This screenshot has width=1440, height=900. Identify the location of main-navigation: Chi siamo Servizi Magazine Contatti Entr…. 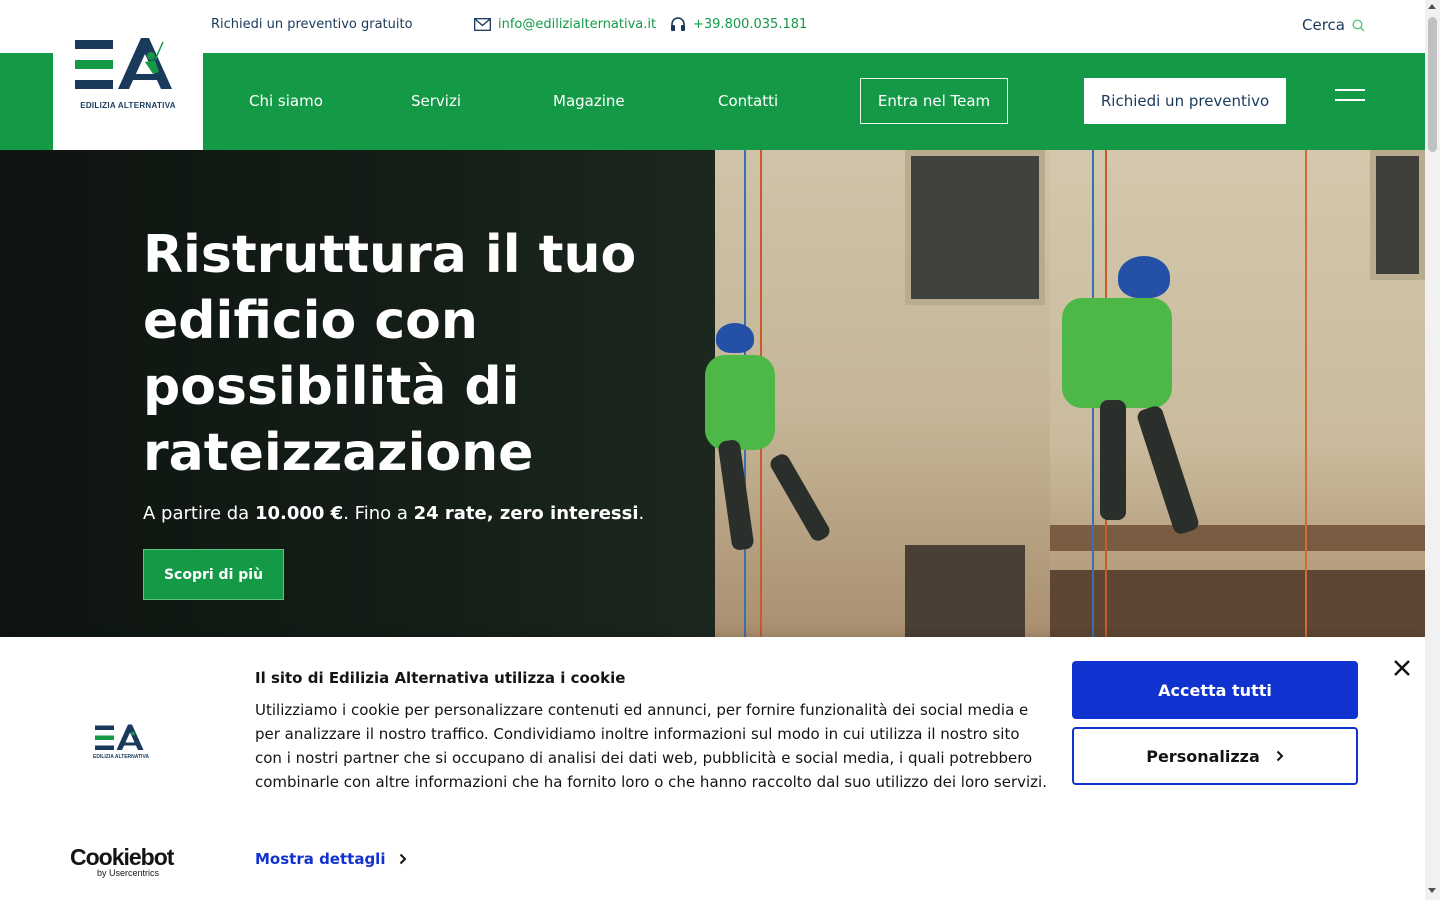
(712, 101).